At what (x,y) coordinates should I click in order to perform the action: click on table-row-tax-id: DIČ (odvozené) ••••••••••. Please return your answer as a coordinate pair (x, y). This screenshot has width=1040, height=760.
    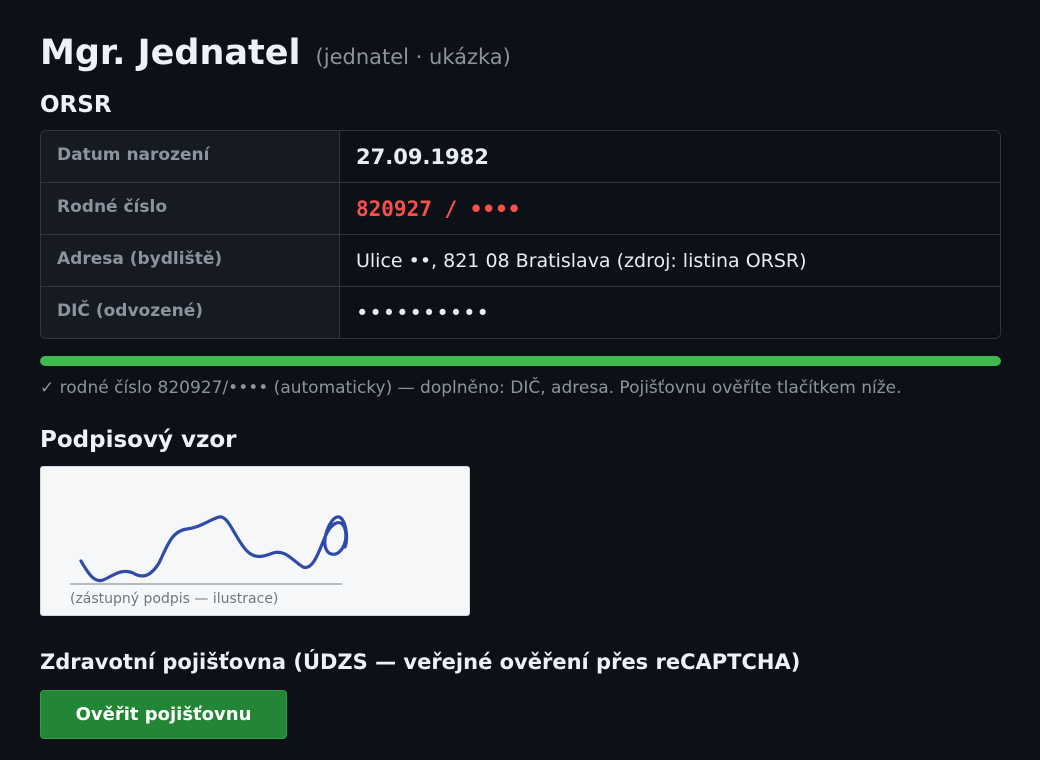
    Looking at the image, I should click on (520, 312).